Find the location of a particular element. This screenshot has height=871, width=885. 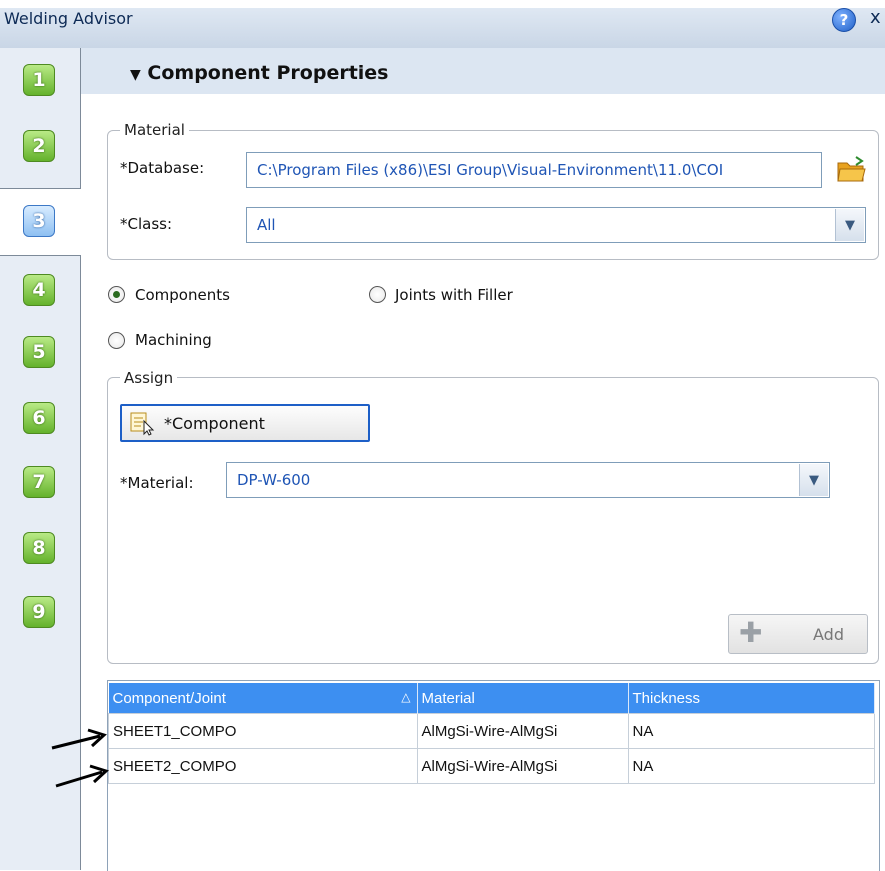

section-title: ▼ Component Properties is located at coordinates (259, 73).